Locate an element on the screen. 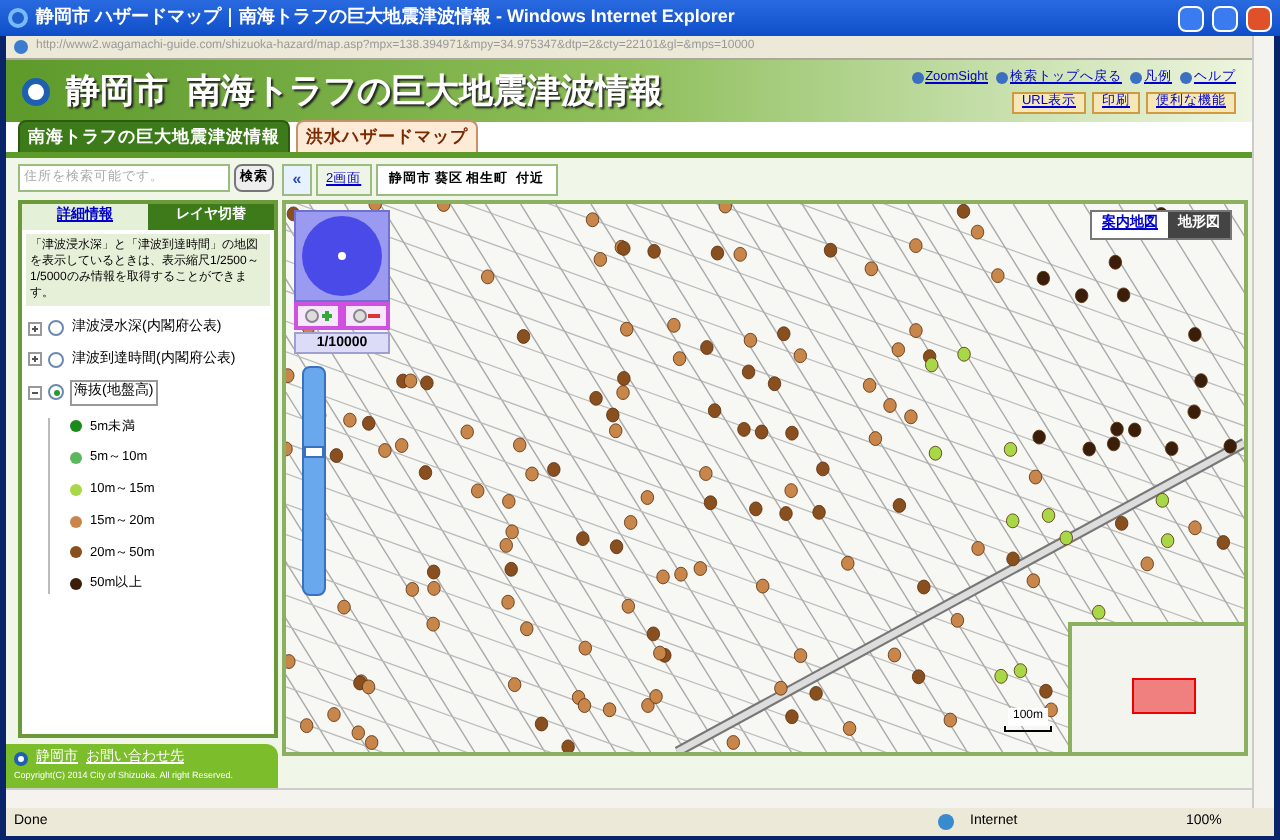  overview-map is located at coordinates (1156, 687).